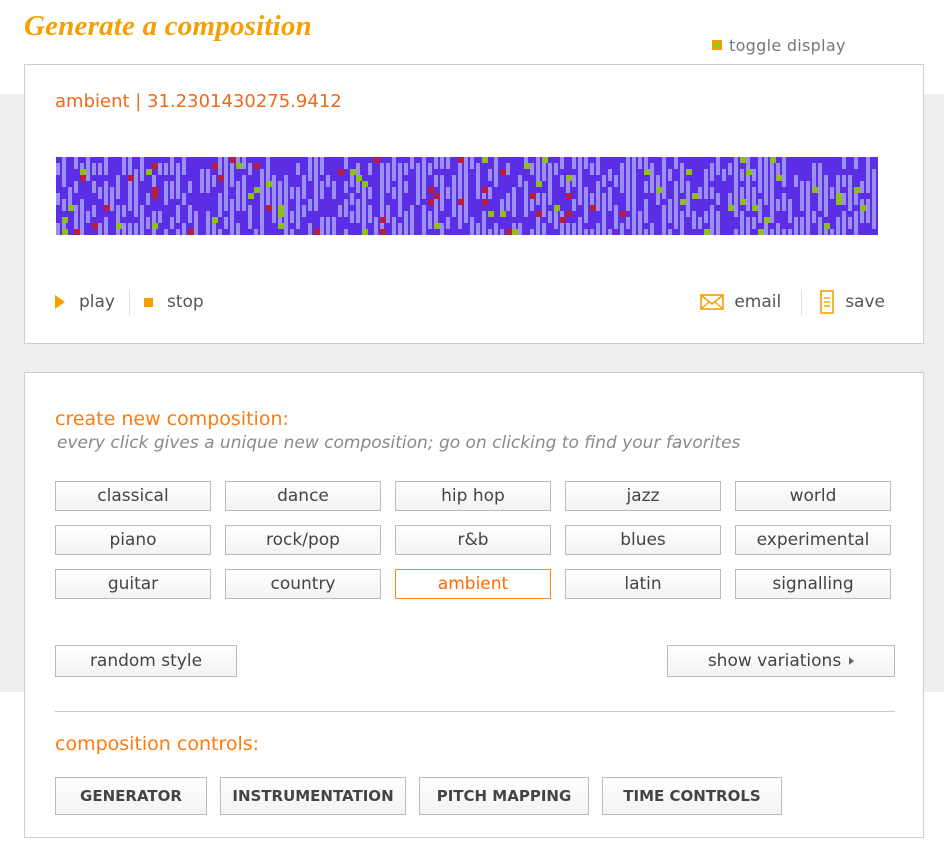  I want to click on show-variations-button: show variations, so click(781, 661).